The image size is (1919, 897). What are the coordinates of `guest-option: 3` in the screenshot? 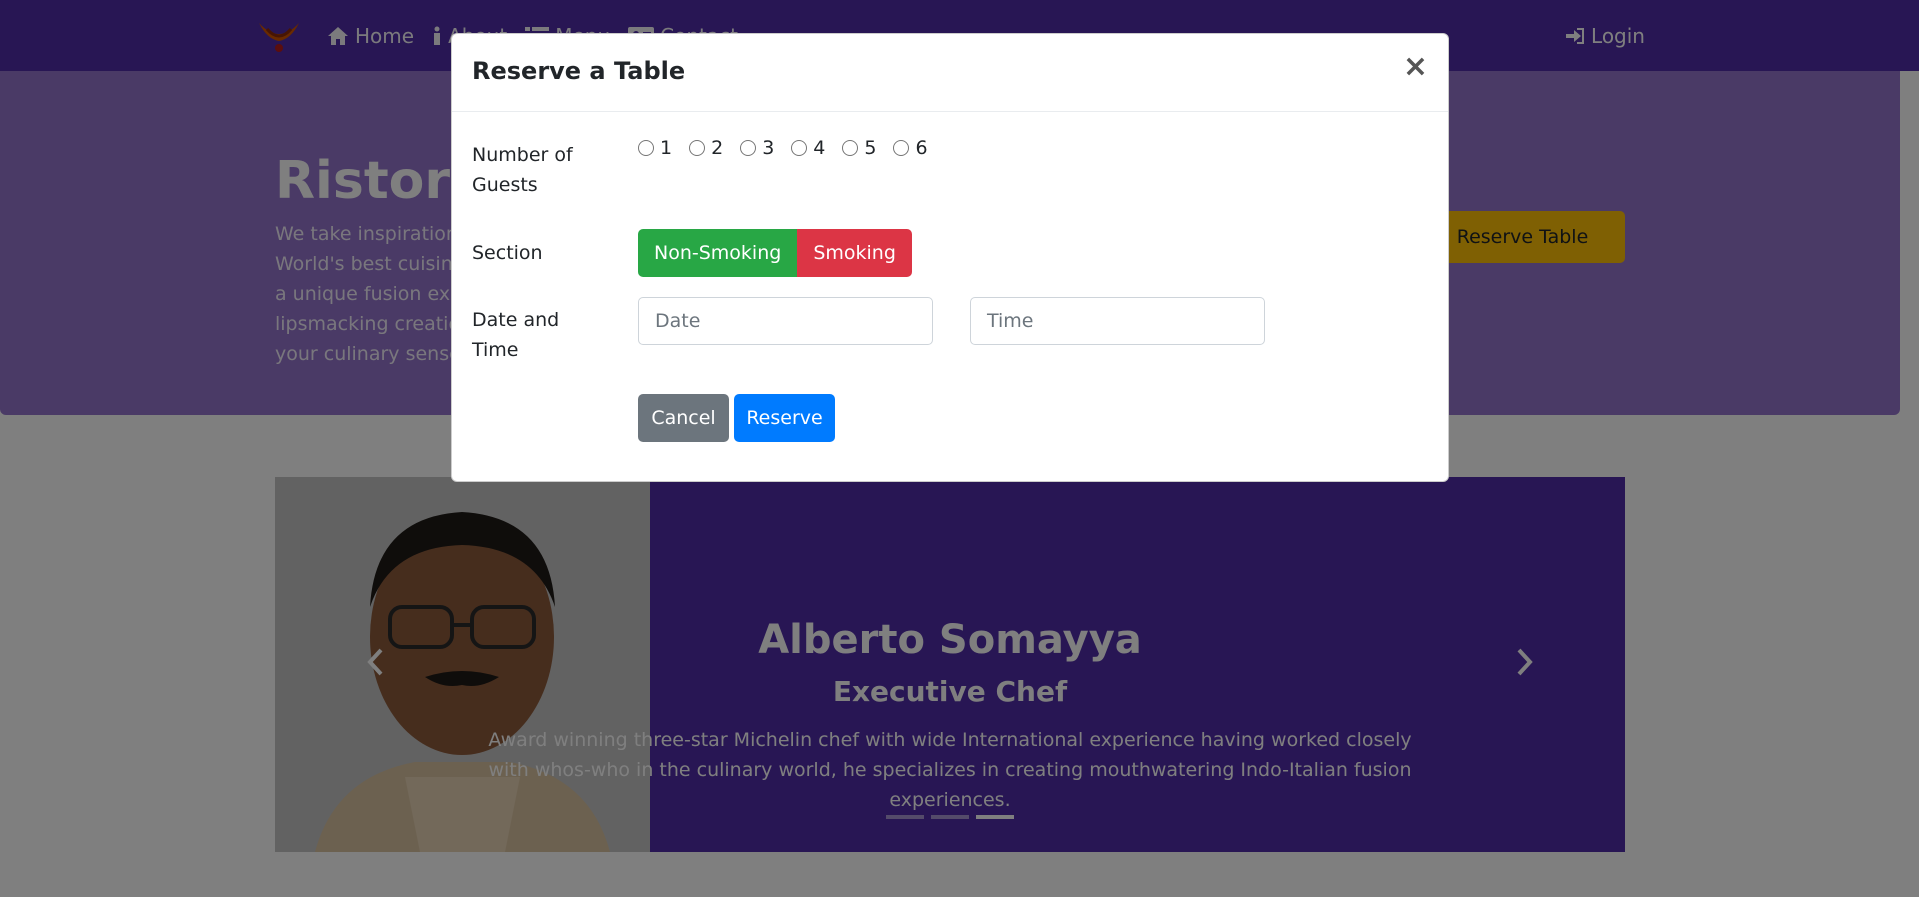 It's located at (757, 148).